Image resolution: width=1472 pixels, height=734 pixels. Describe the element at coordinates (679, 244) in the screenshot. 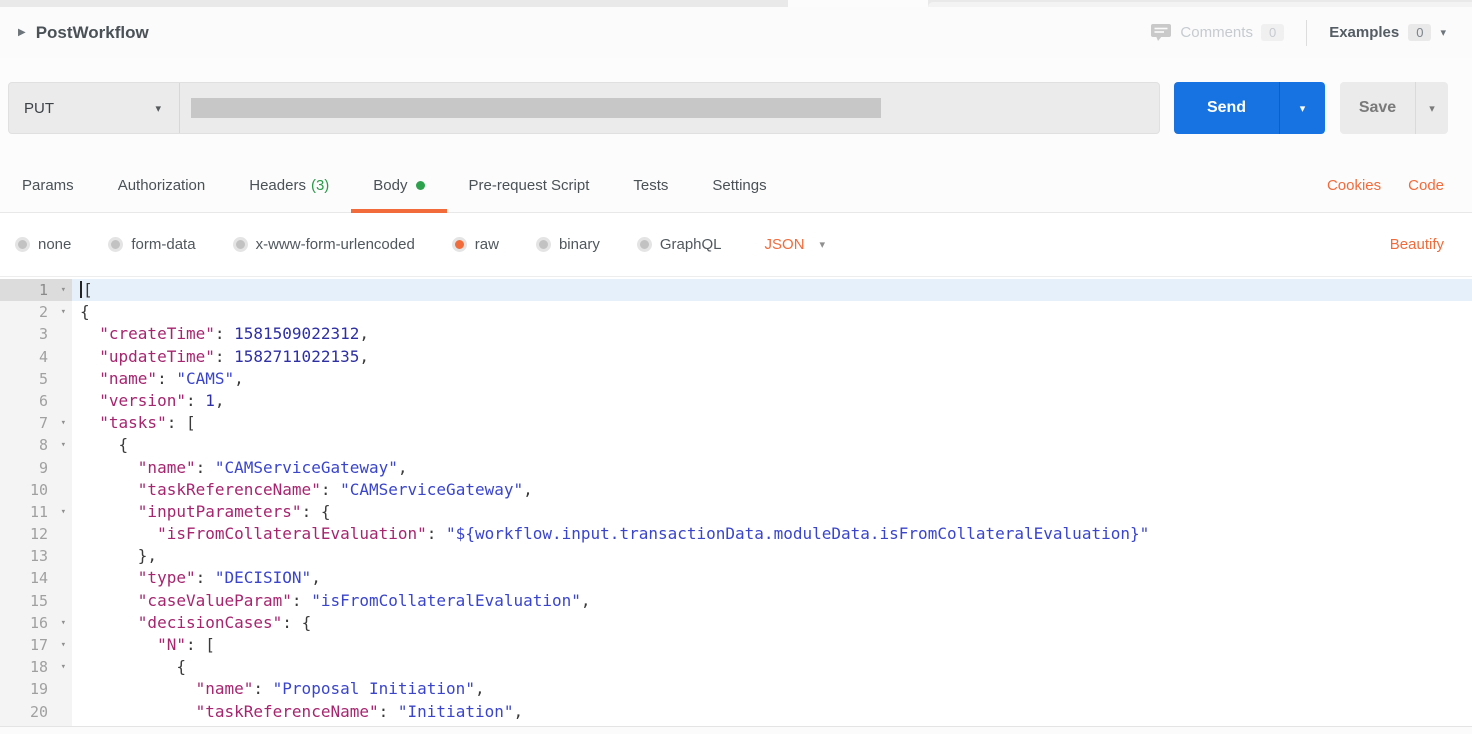

I see `radio-graphql: GraphQL` at that location.